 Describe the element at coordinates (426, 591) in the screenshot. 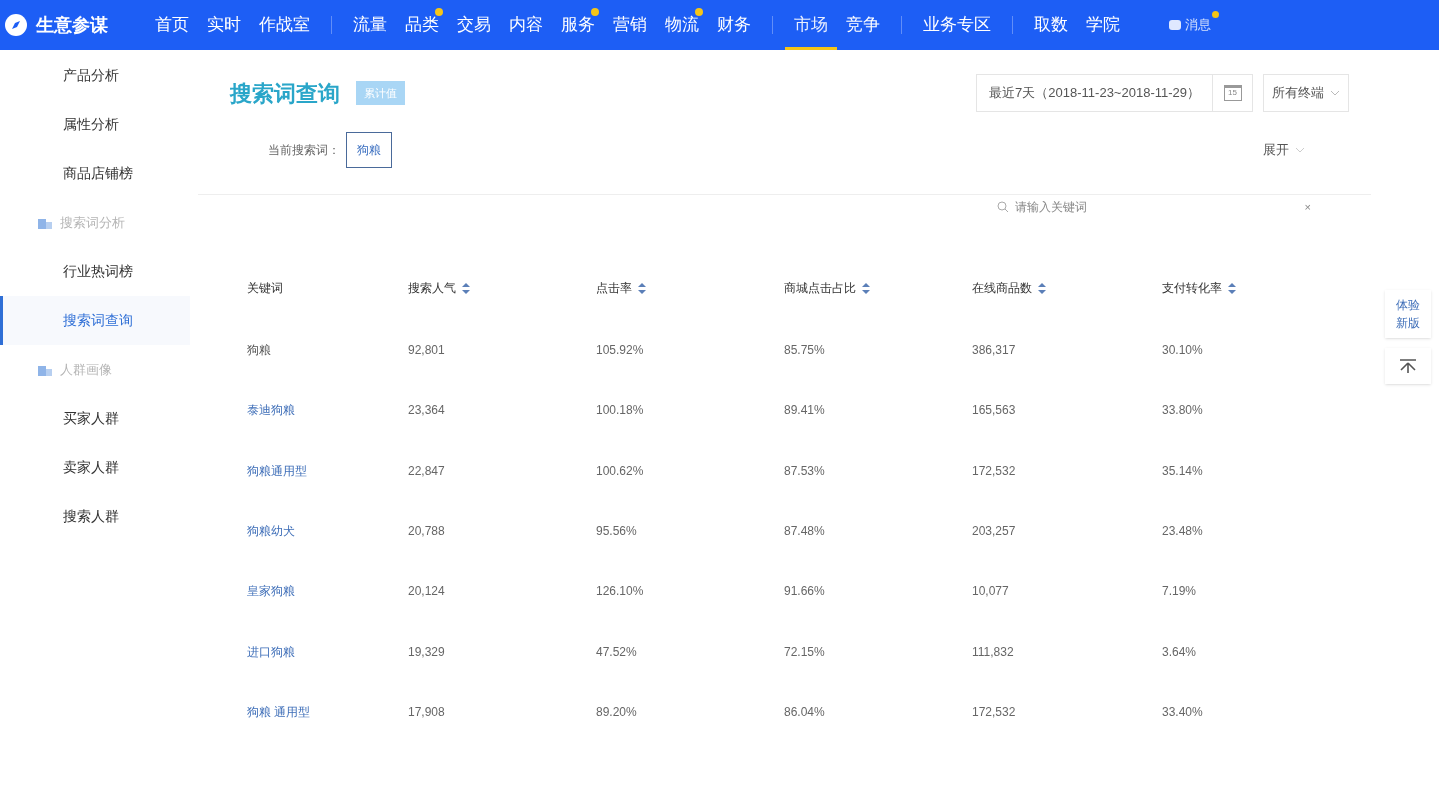

I see `table-cell: 20,124` at that location.